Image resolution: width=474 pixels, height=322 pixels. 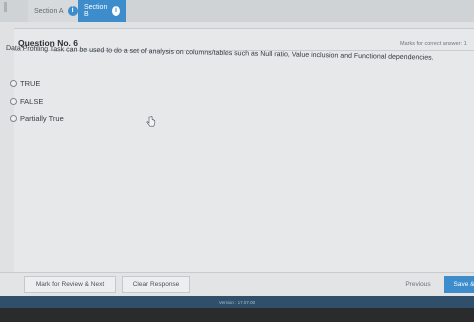 I want to click on section-tab-bar: Section A i Section B i, so click(x=237, y=11).